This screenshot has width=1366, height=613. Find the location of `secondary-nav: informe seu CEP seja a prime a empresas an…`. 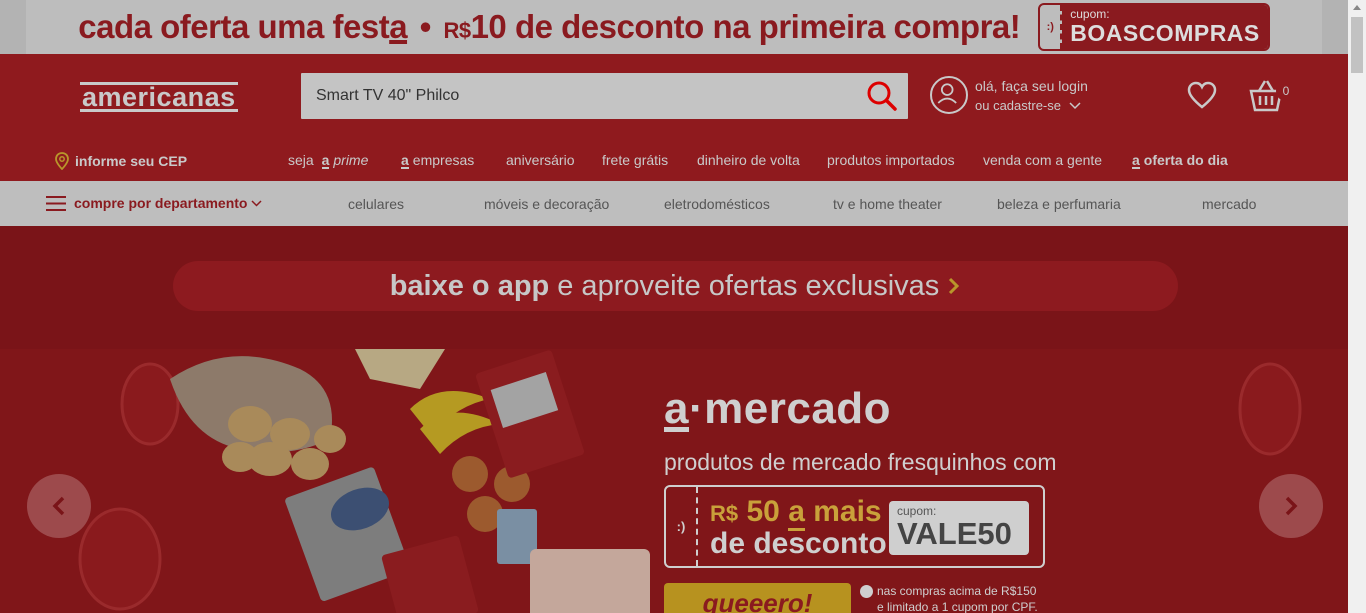

secondary-nav: informe seu CEP seja a prime a empresas an… is located at coordinates (674, 162).